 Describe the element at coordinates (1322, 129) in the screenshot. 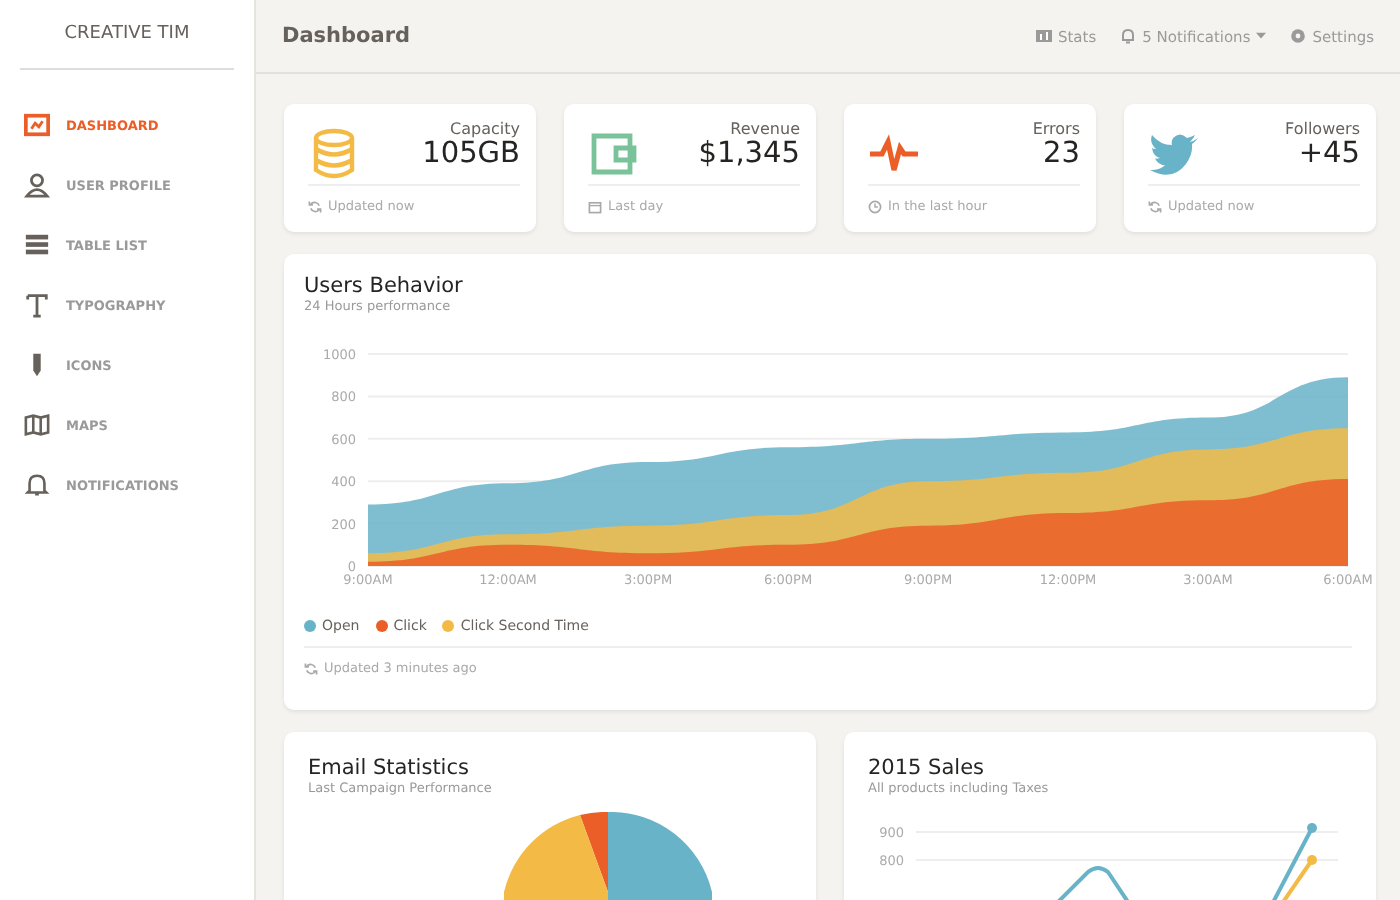

I see `stat-label: Followers` at that location.